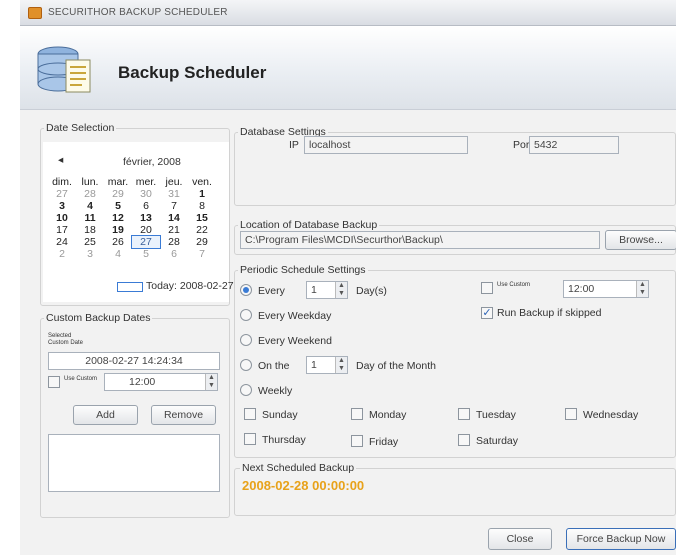 This screenshot has height=555, width=676. Describe the element at coordinates (298, 468) in the screenshot. I see `next-backup-label: Next Scheduled Backup` at that location.